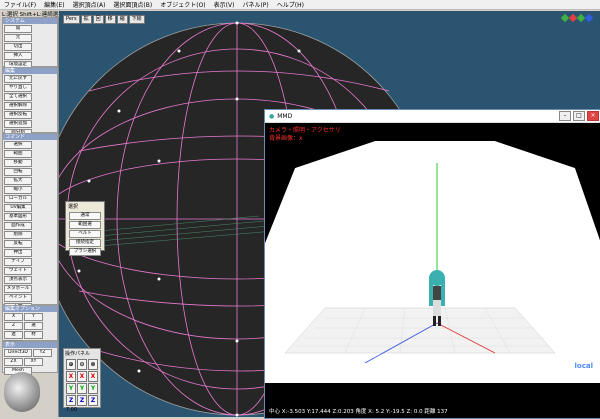  What do you see at coordinates (18, 244) in the screenshot?
I see `cmd-flip-button: 反転` at bounding box center [18, 244].